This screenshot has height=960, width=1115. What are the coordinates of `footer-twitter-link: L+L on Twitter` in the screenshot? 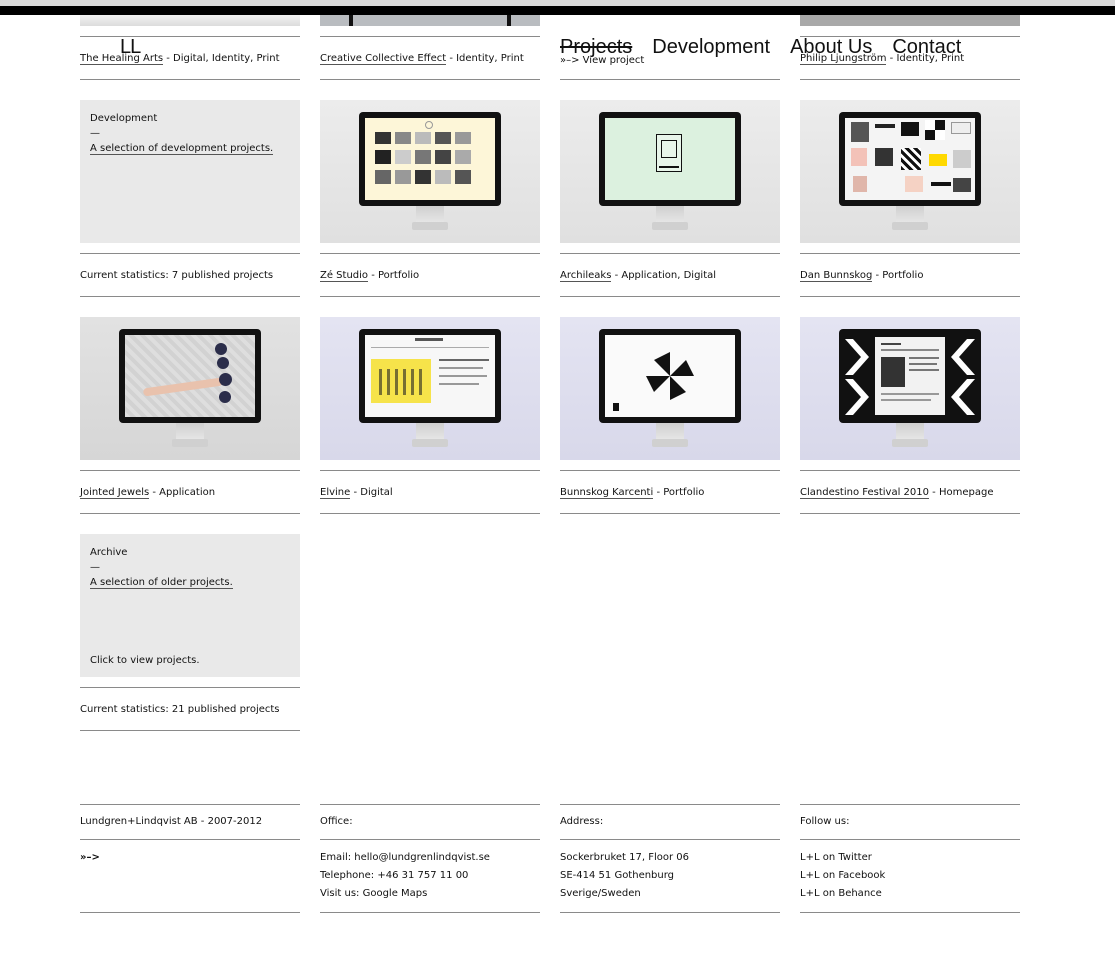 It's located at (836, 858).